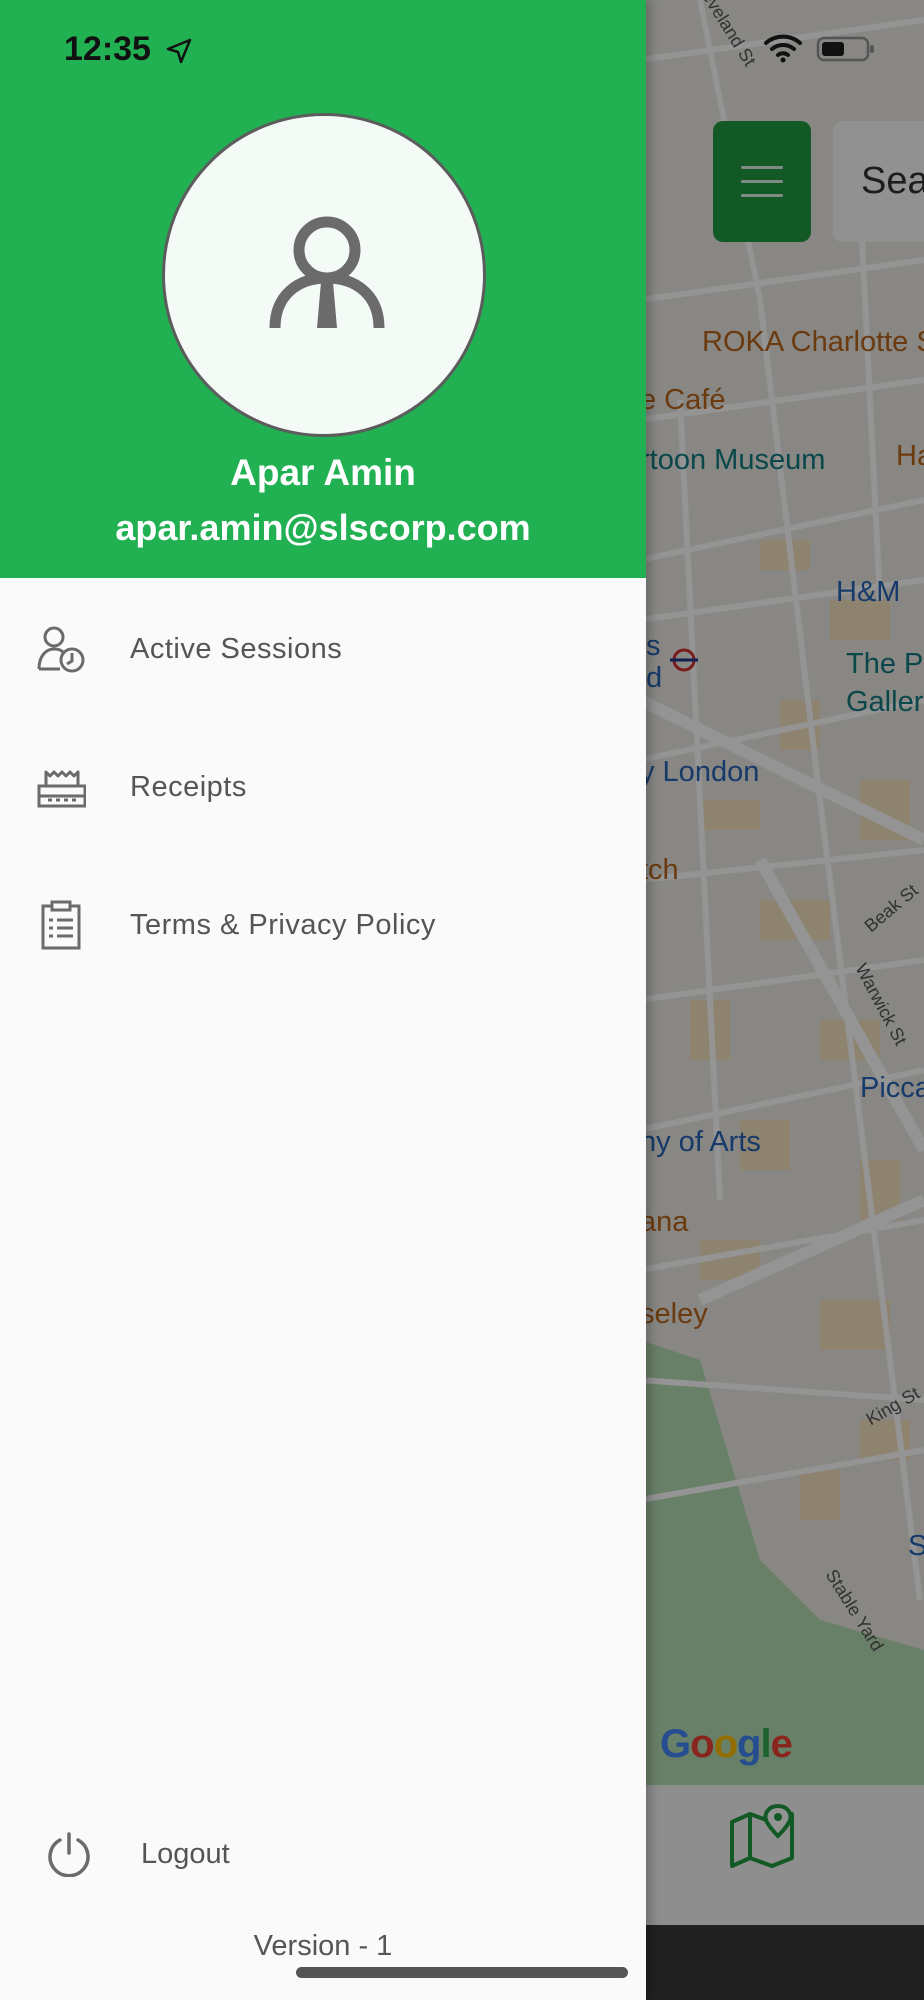 The height and width of the screenshot is (2000, 924). What do you see at coordinates (61, 789) in the screenshot?
I see `receipt-icon` at bounding box center [61, 789].